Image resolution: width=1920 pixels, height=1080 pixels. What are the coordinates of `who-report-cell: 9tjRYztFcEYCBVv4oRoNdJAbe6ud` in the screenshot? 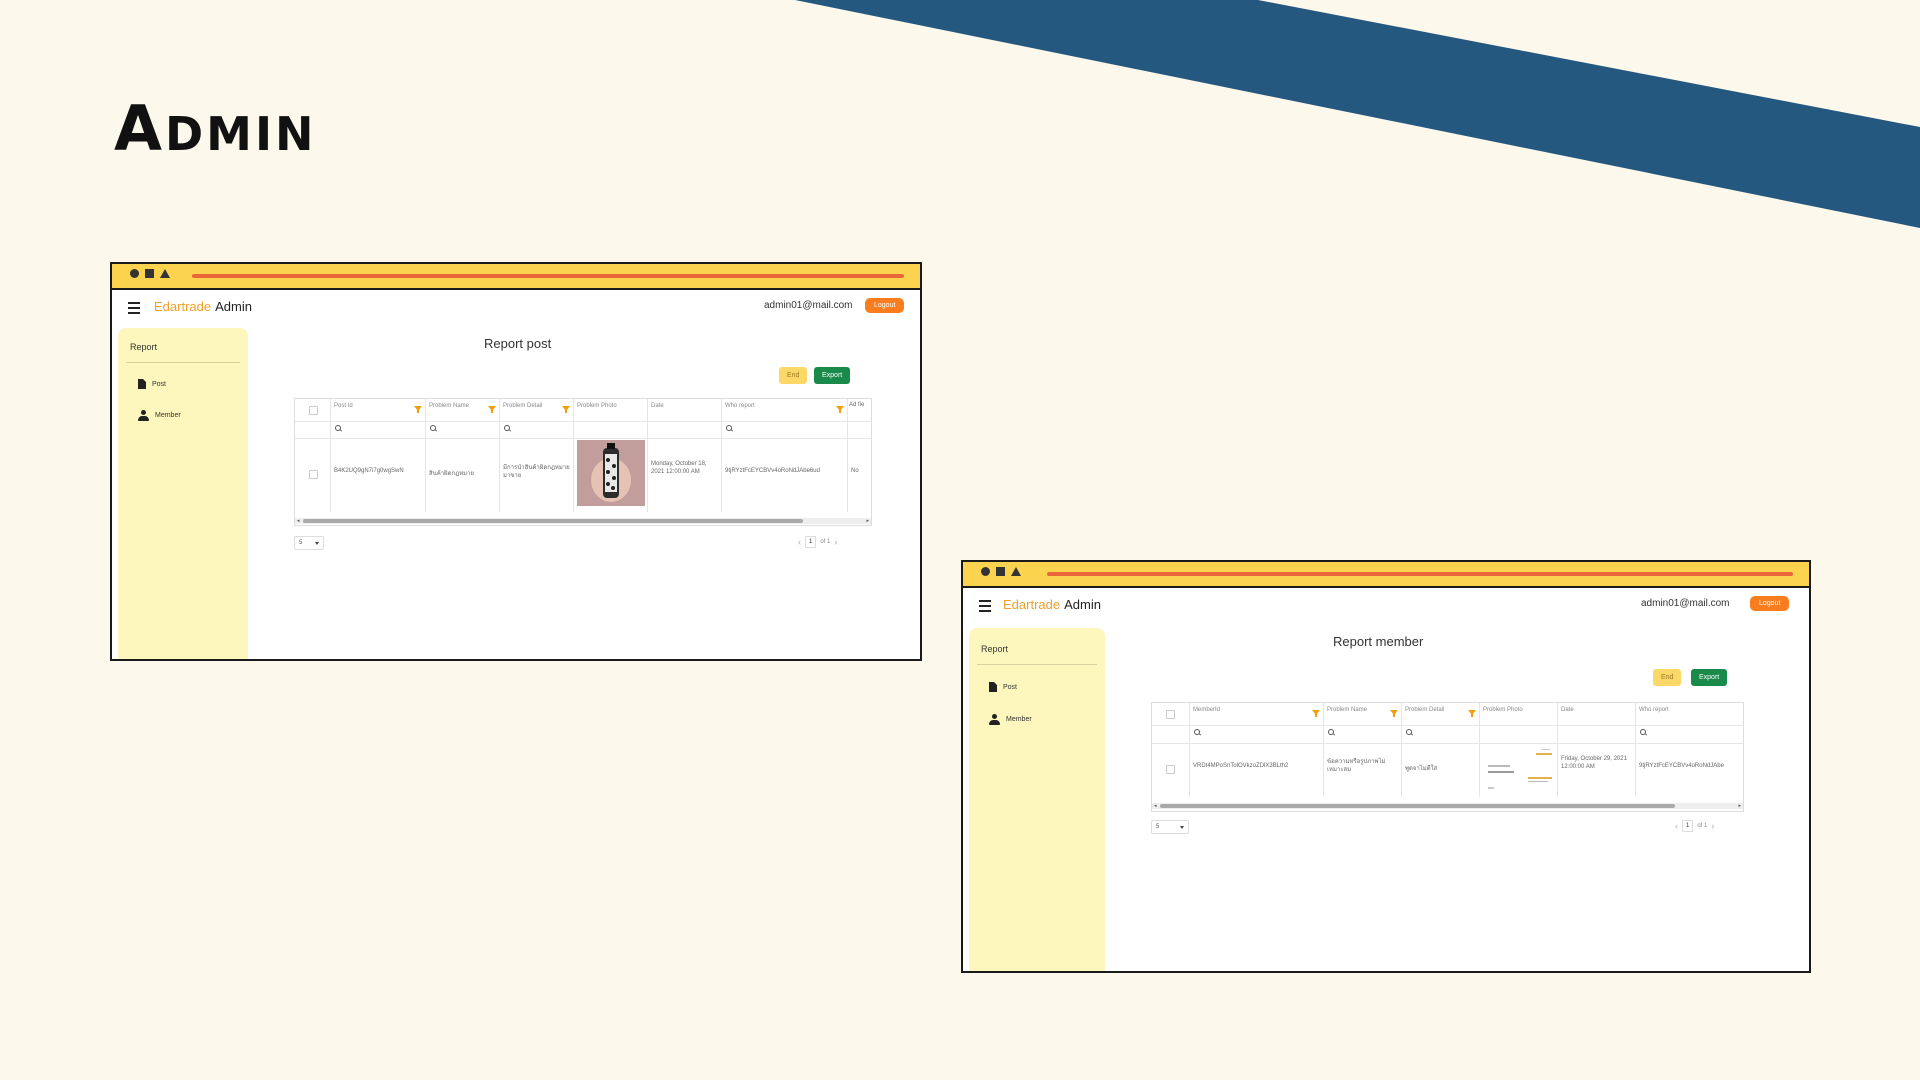 It's located at (785, 475).